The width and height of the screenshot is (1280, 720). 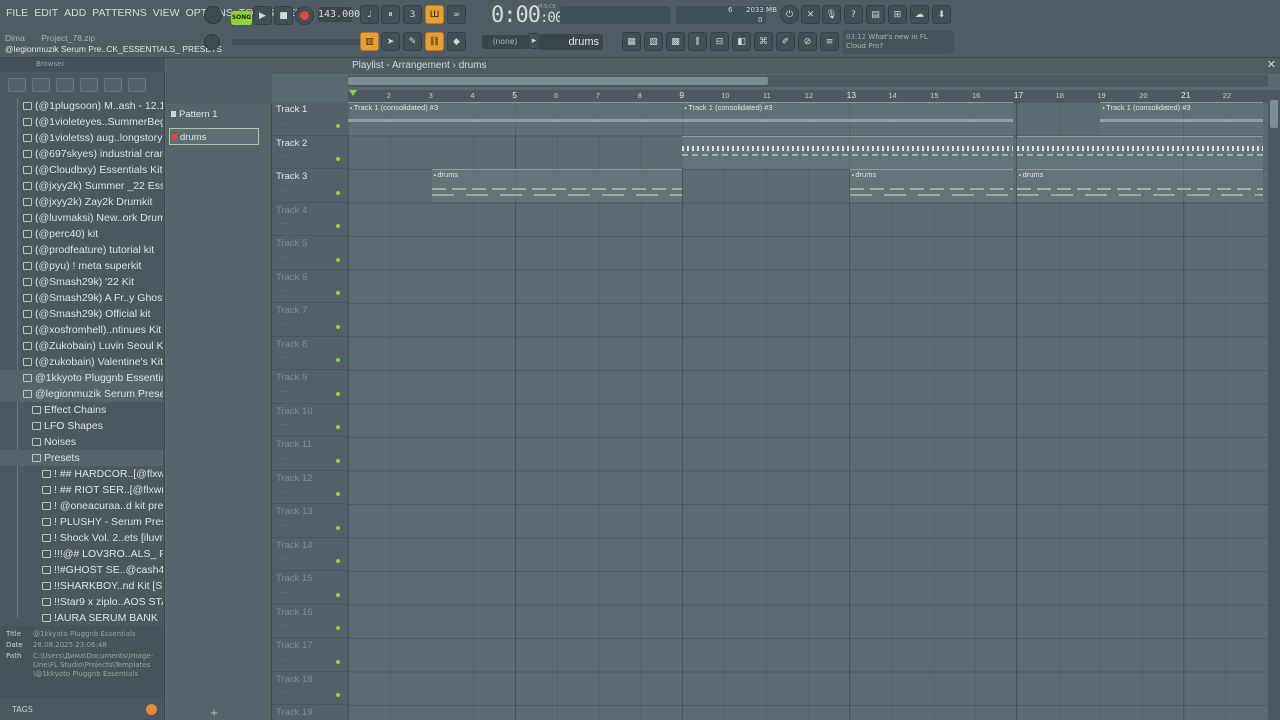 What do you see at coordinates (831, 14) in the screenshot?
I see `microphone-icon: 🎙` at bounding box center [831, 14].